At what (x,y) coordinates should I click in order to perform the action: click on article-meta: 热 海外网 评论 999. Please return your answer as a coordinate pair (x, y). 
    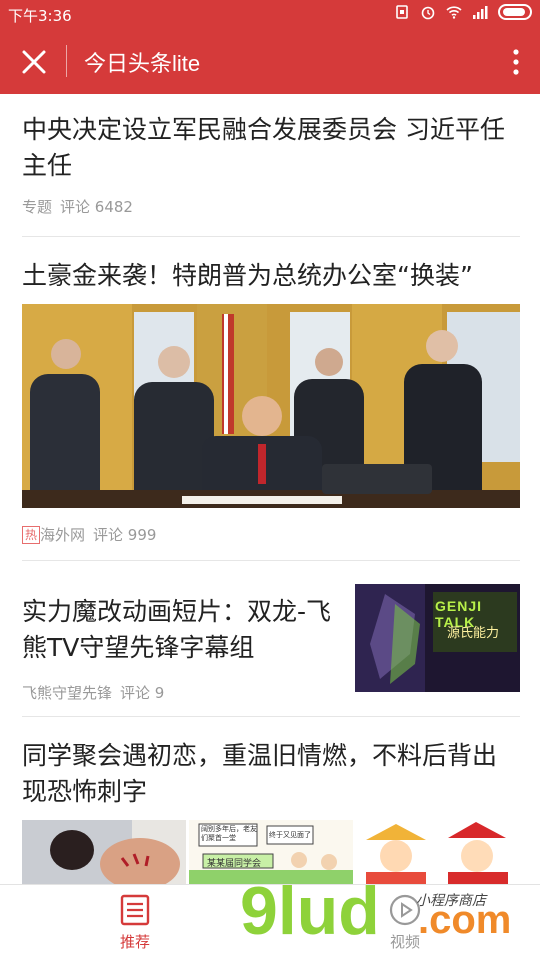
    Looking at the image, I should click on (89, 534).